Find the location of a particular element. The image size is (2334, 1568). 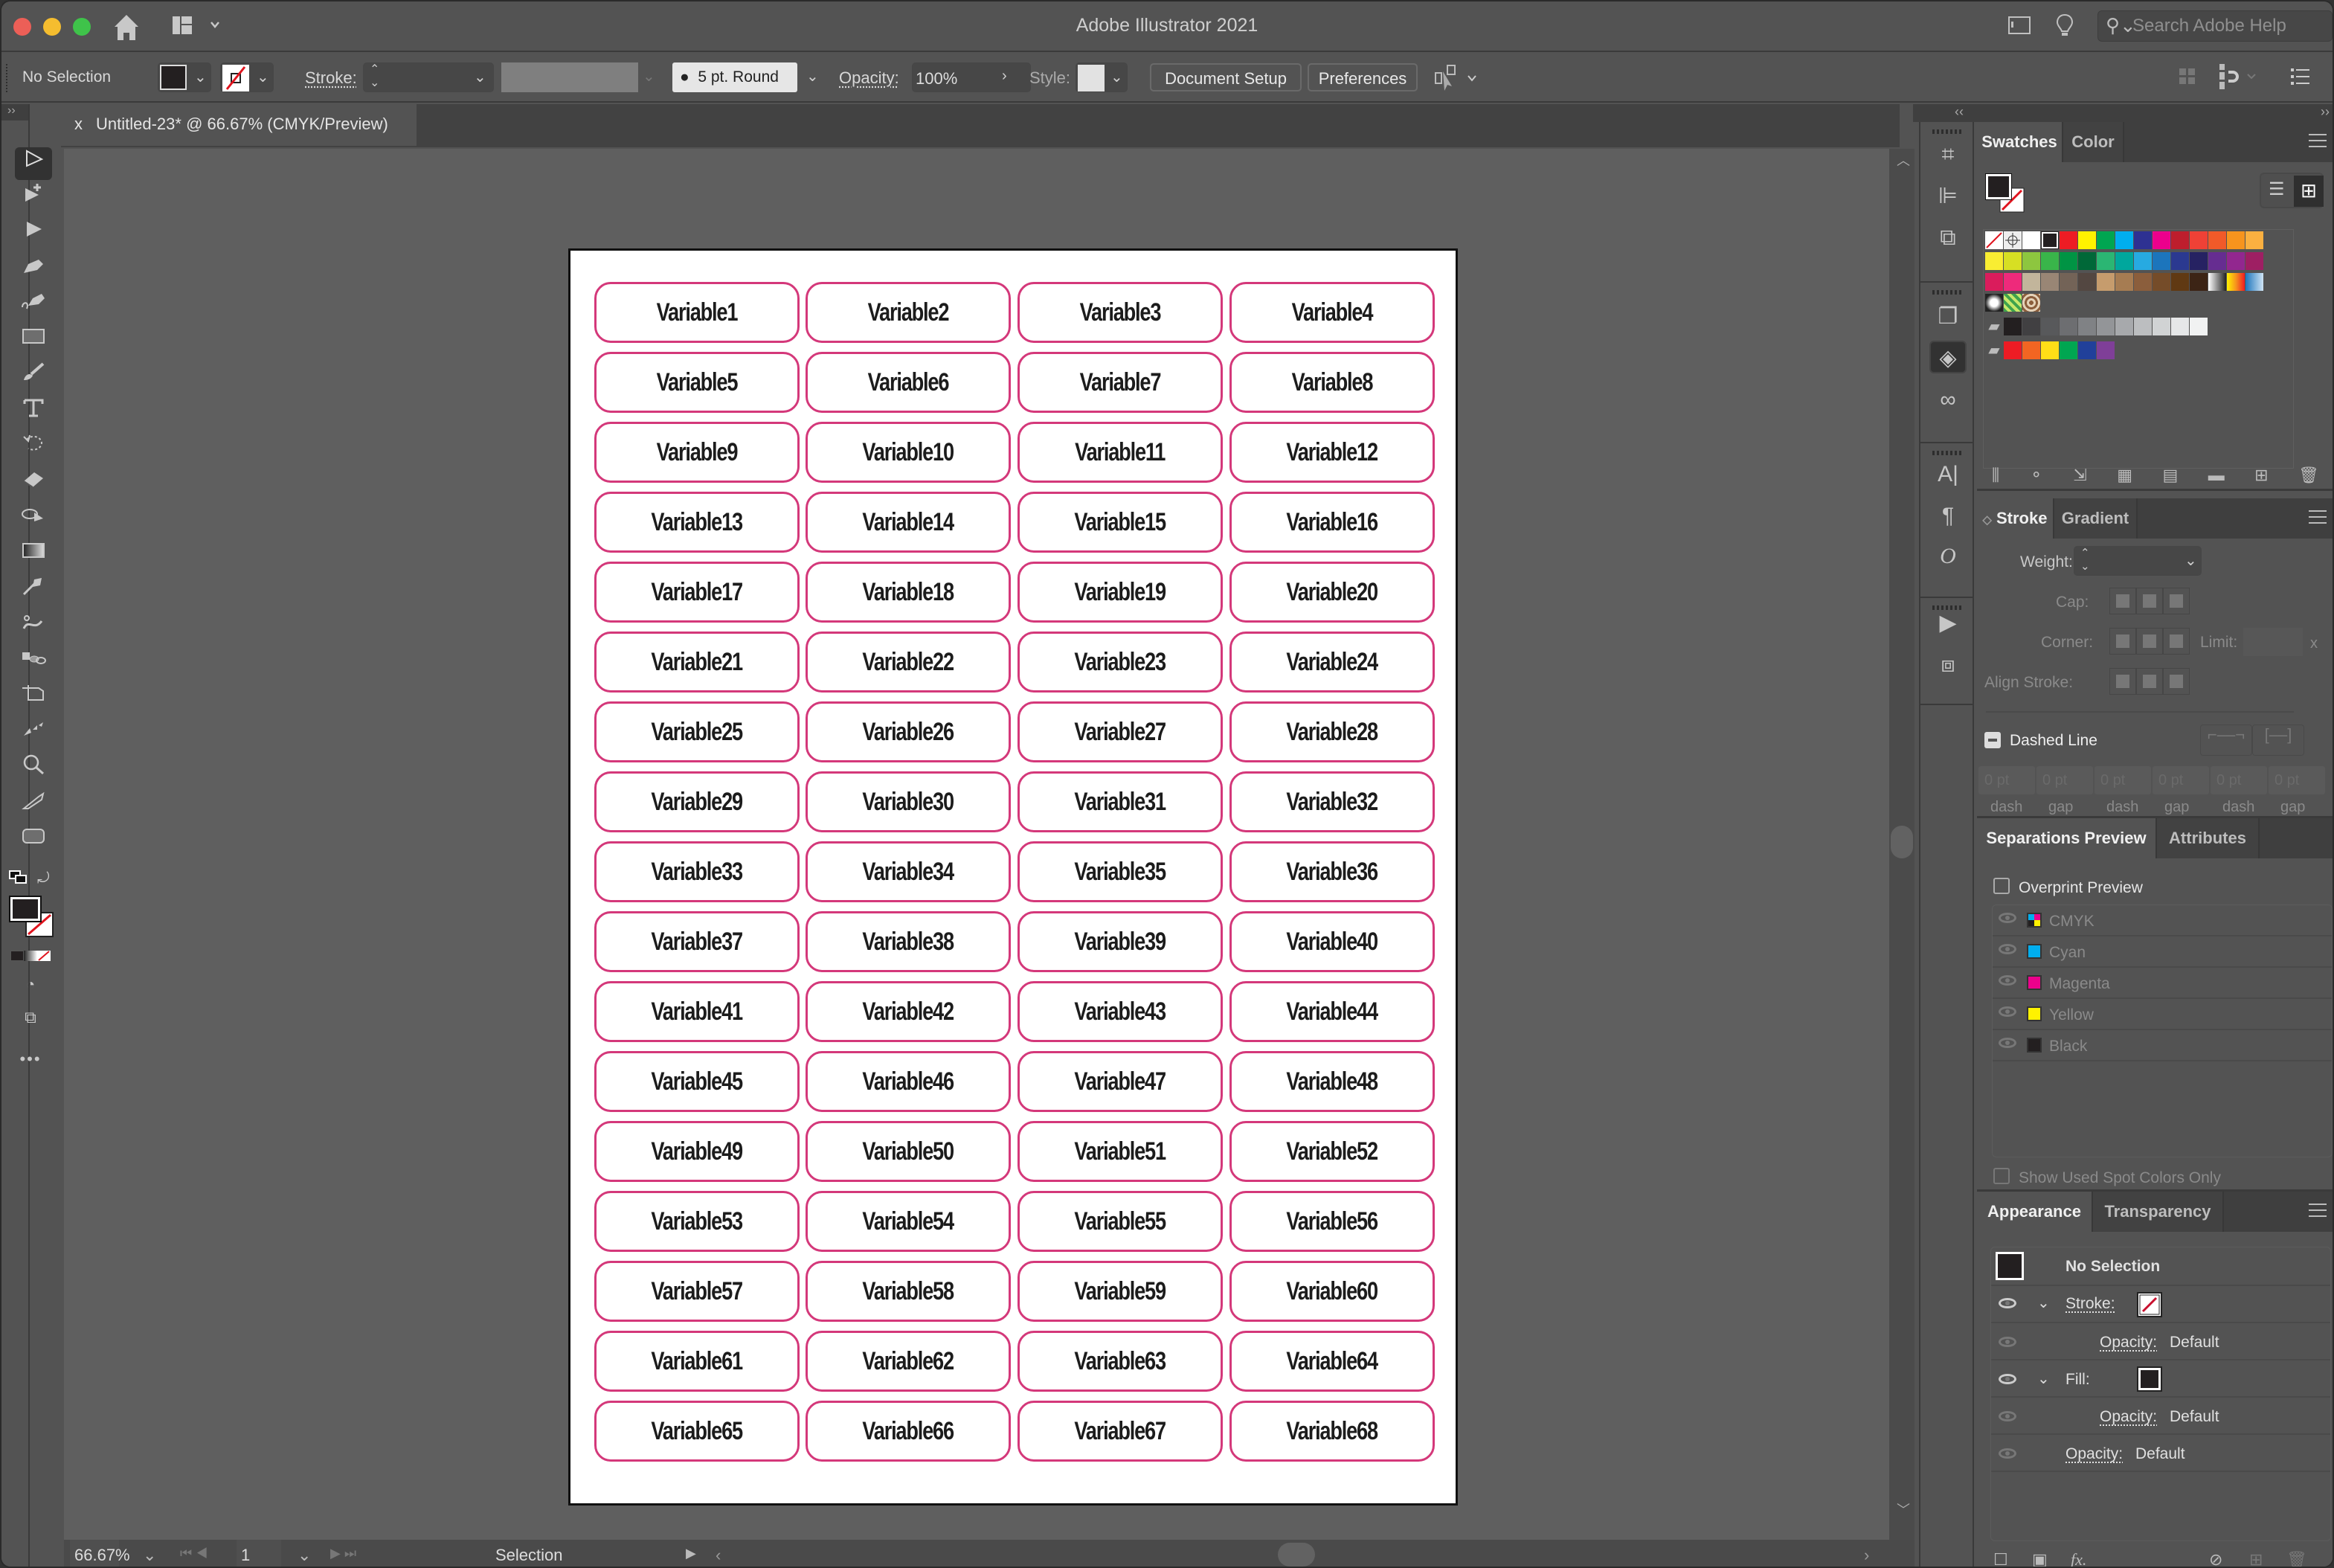

variable-label-card: Variable1 is located at coordinates (697, 312).